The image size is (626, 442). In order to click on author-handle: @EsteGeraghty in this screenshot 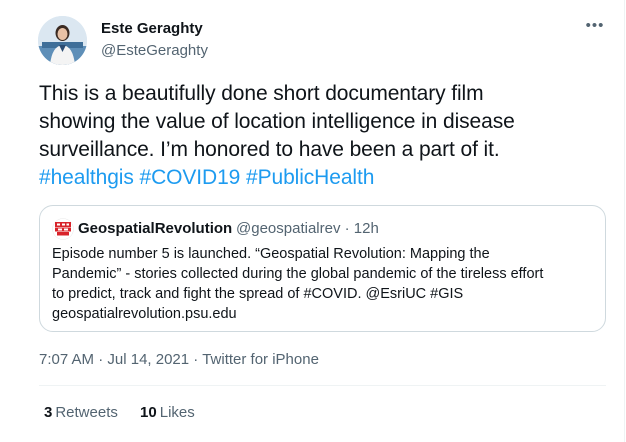, I will do `click(154, 50)`.